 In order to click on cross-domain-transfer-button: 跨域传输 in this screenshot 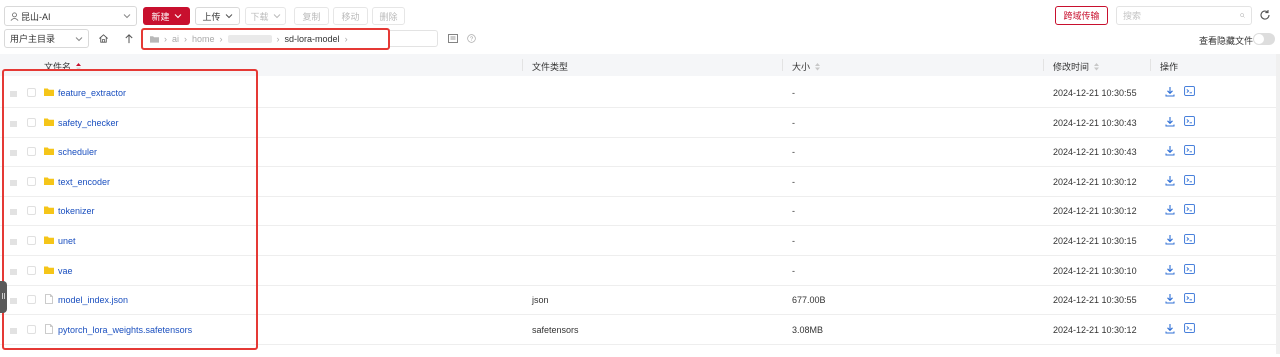, I will do `click(1081, 15)`.